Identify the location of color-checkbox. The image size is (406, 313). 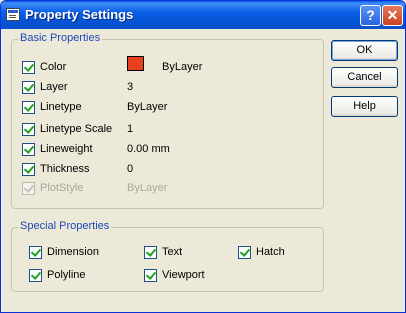
(28, 67).